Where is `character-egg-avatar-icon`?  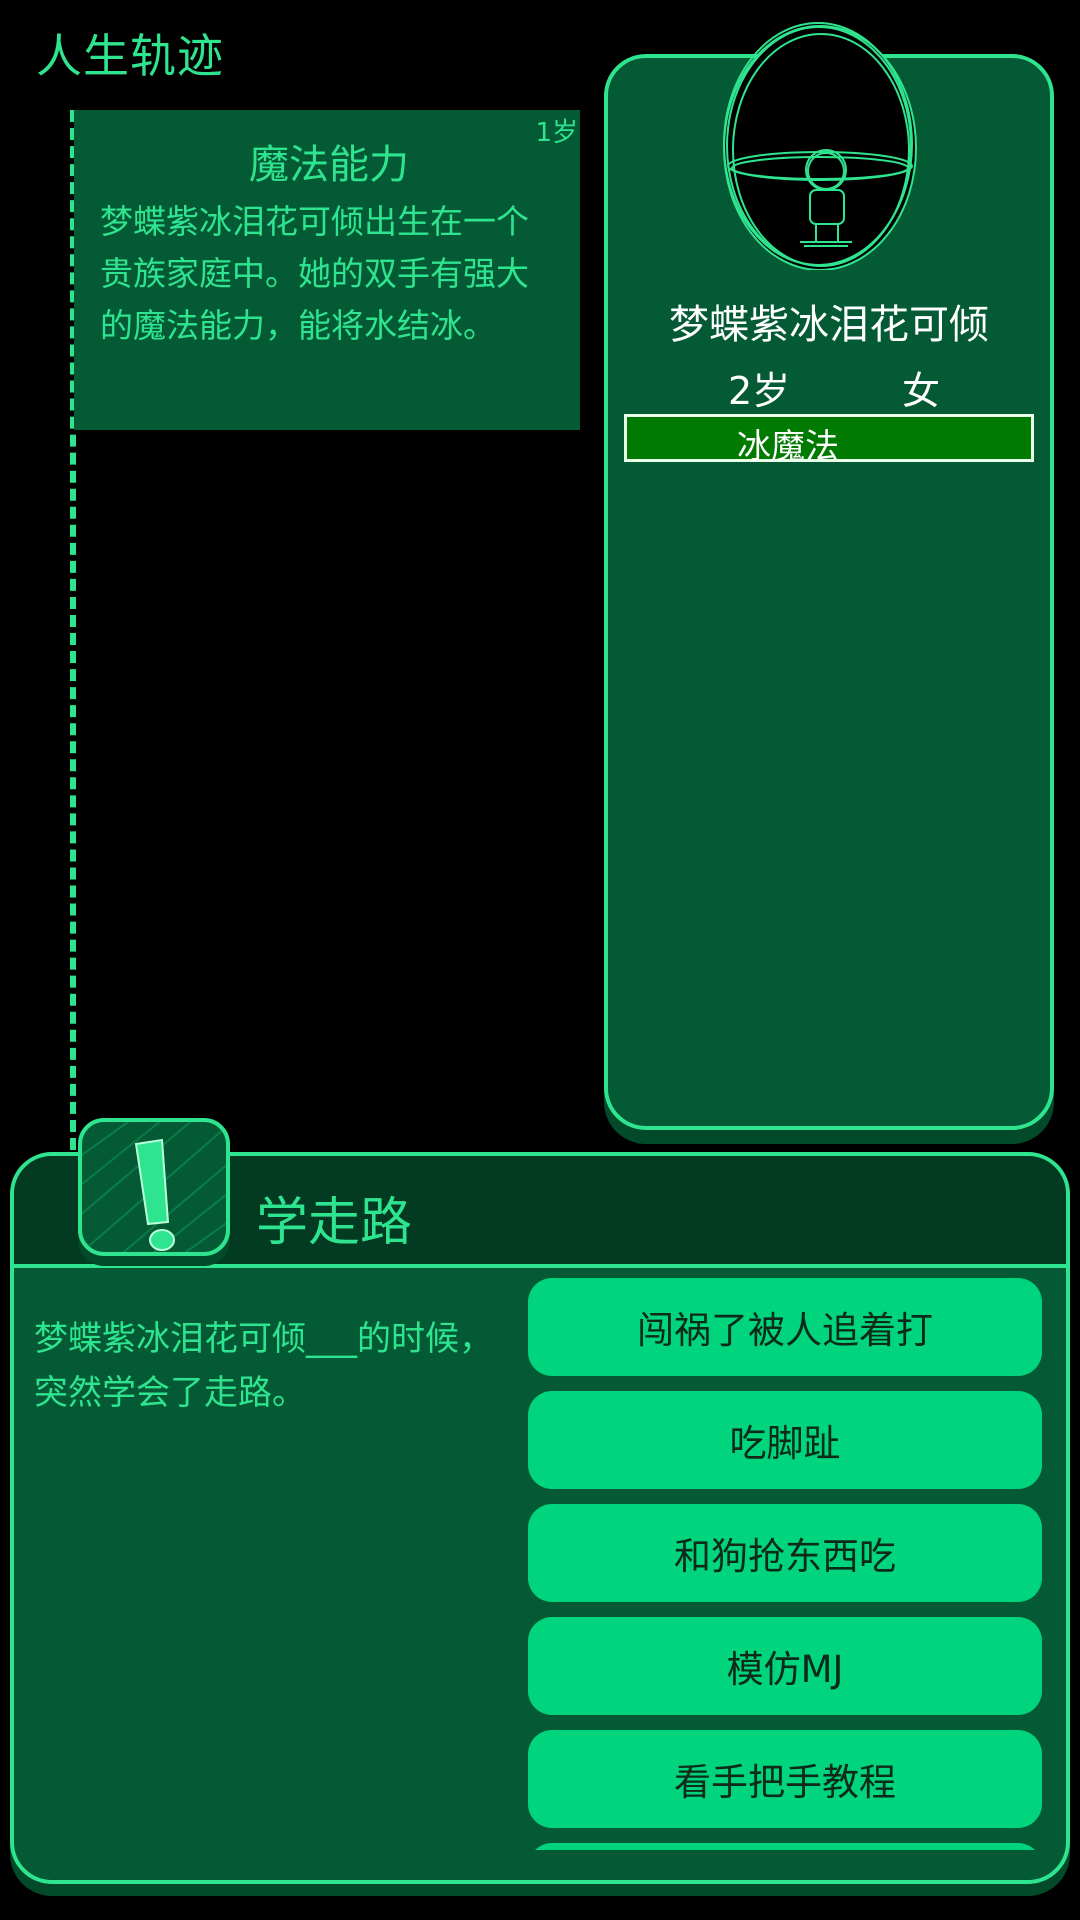
character-egg-avatar-icon is located at coordinates (820, 140).